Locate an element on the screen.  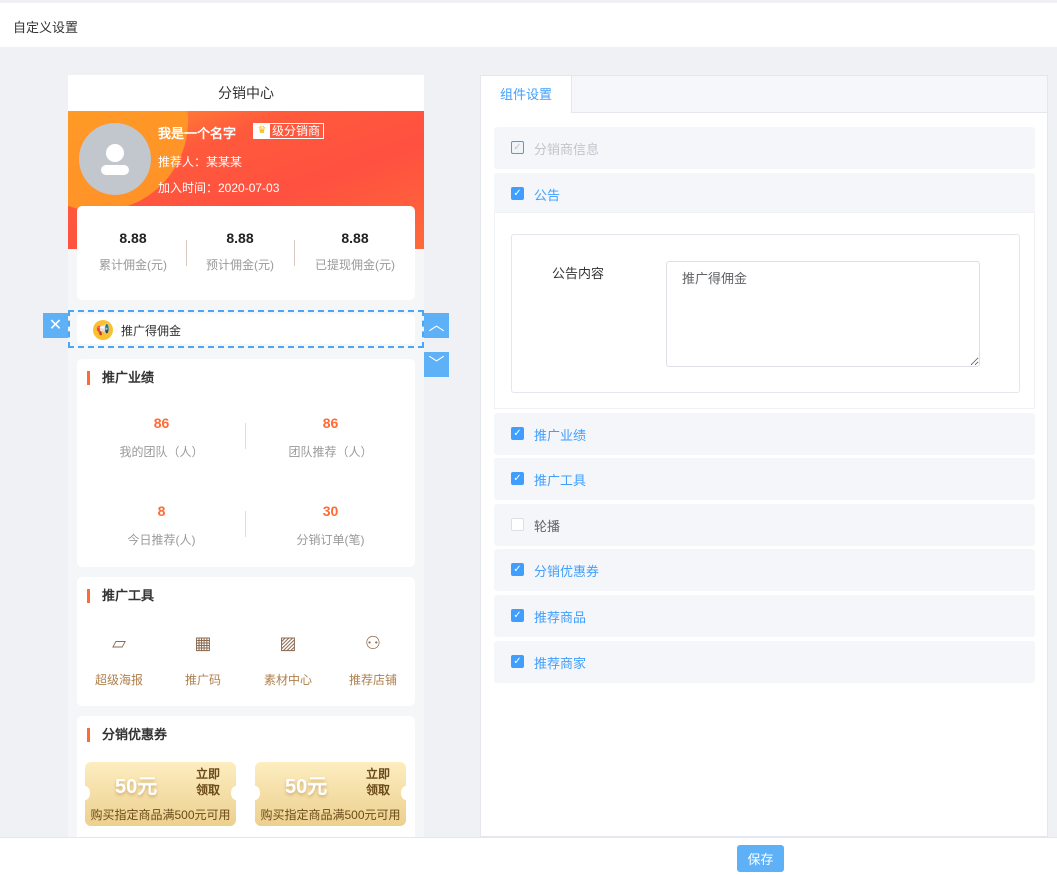
component-label: 分销商信息 is located at coordinates (567, 149).